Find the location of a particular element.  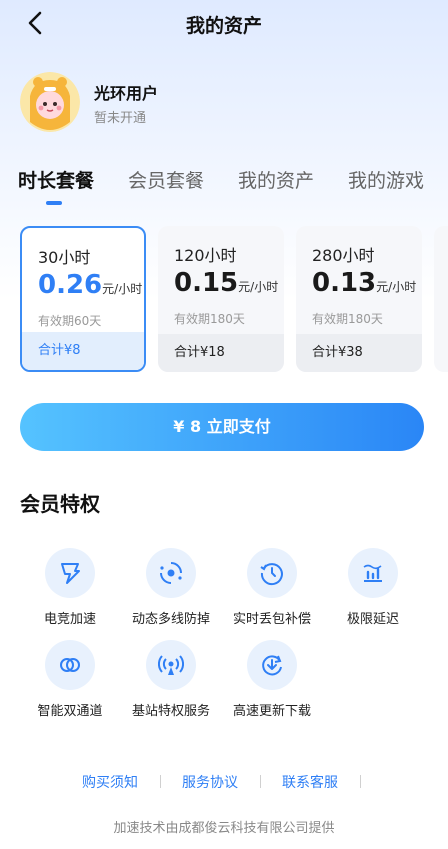

footer-links: 购买须知 服务协议 联系客服 is located at coordinates (224, 782).